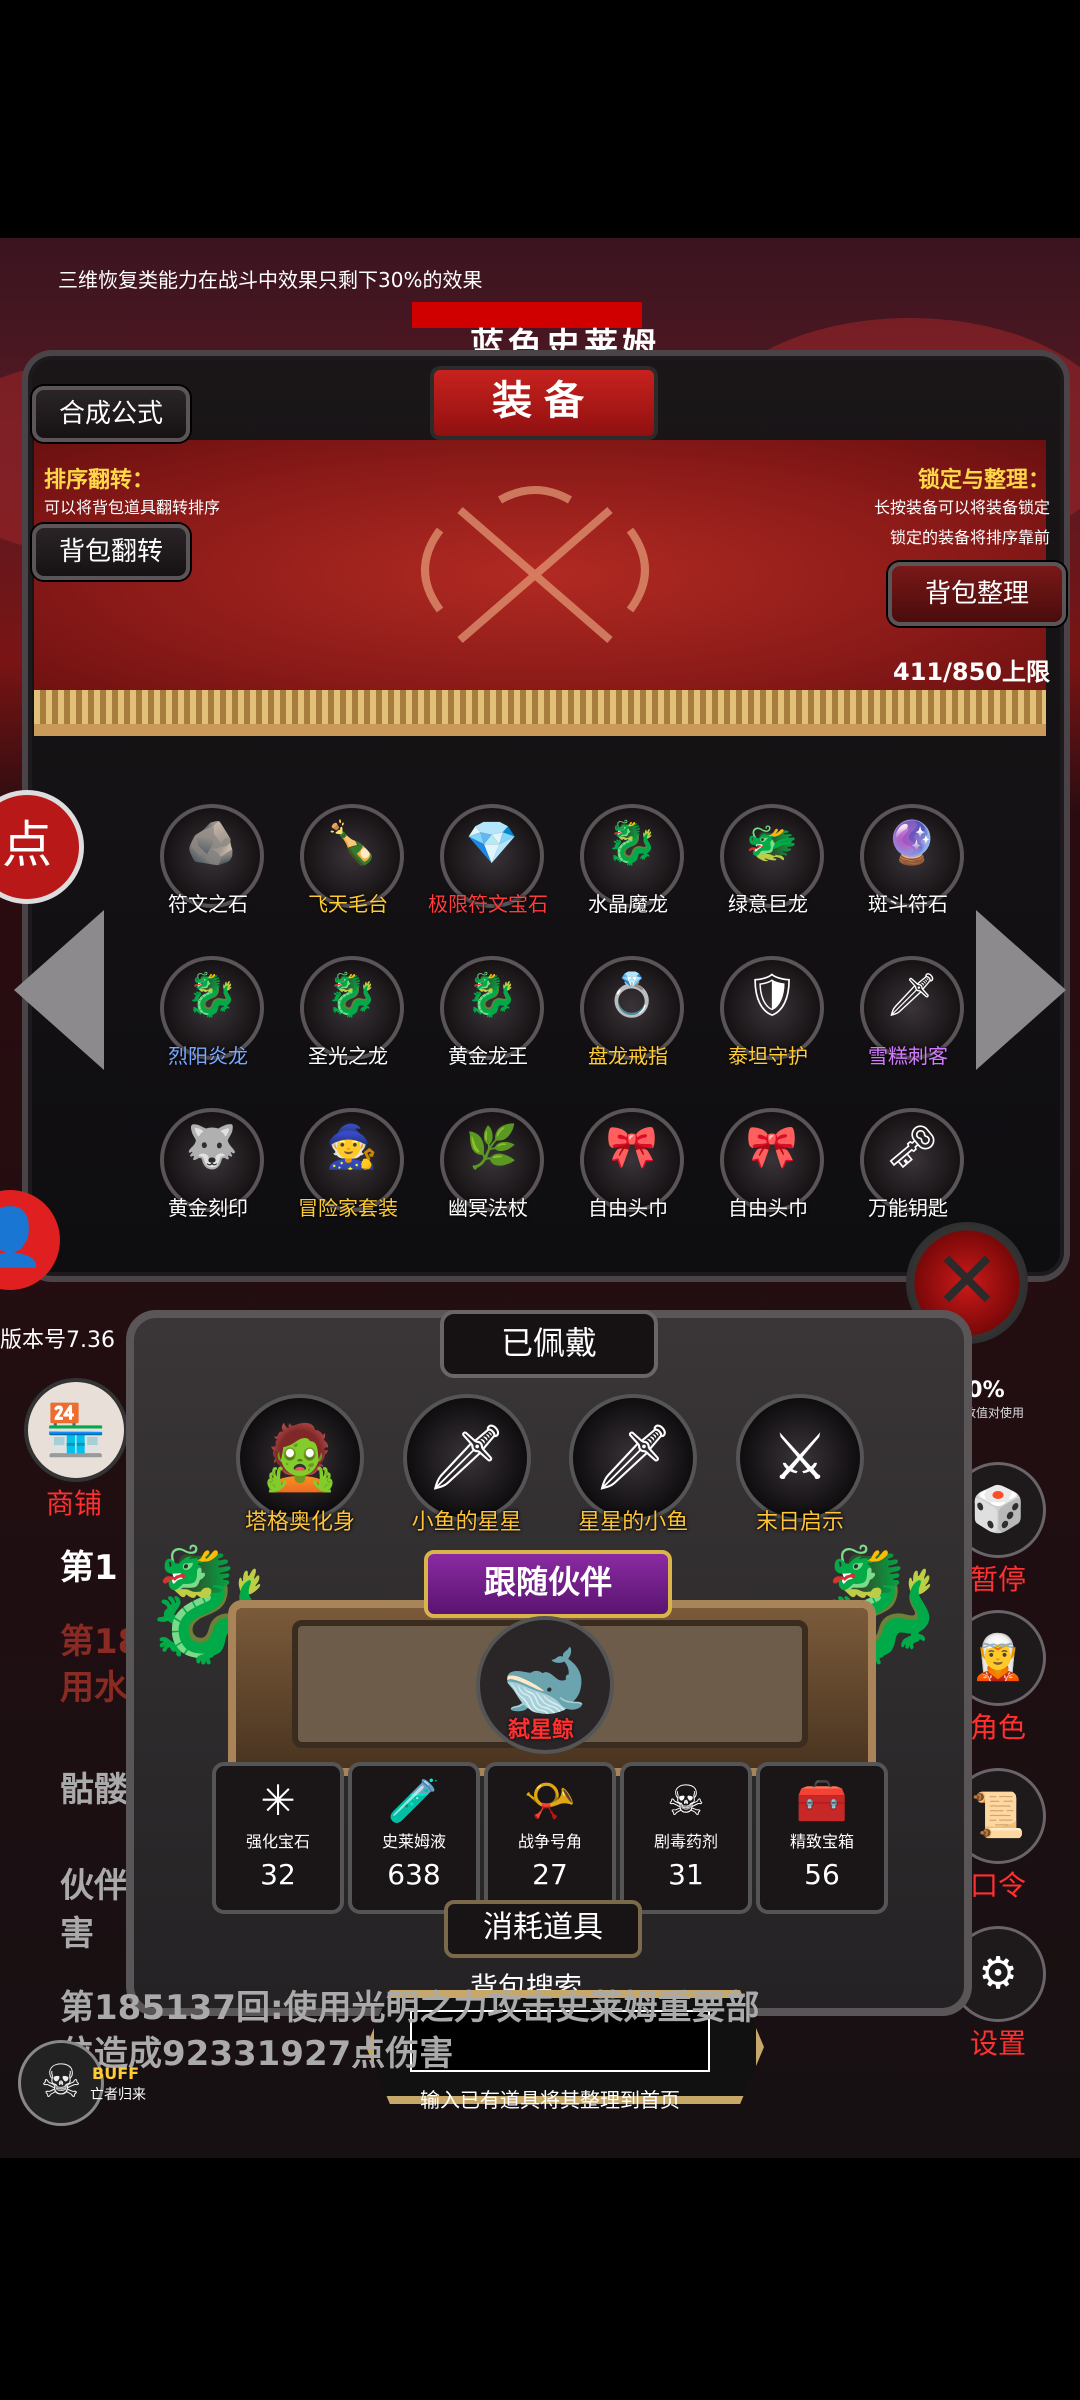 The height and width of the screenshot is (2400, 1080). I want to click on consumable-item: 📯 战争号角 27, so click(550, 1838).